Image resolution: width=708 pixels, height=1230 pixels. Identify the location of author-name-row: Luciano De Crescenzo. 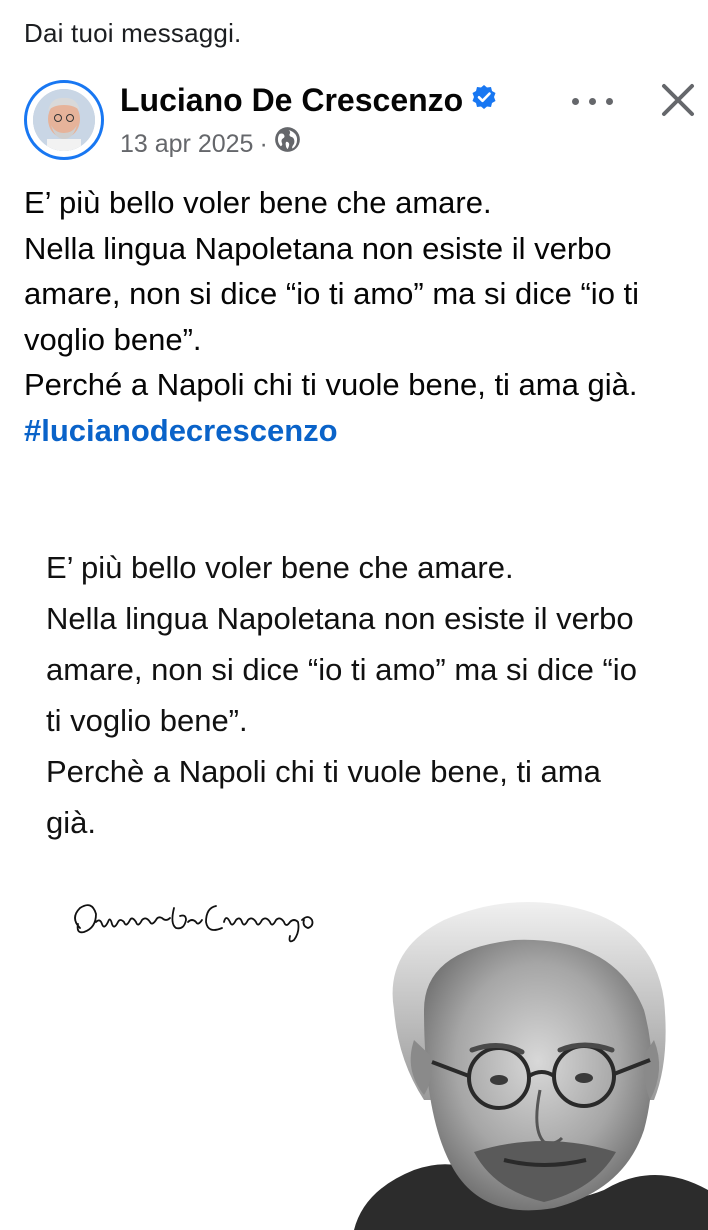
(308, 100).